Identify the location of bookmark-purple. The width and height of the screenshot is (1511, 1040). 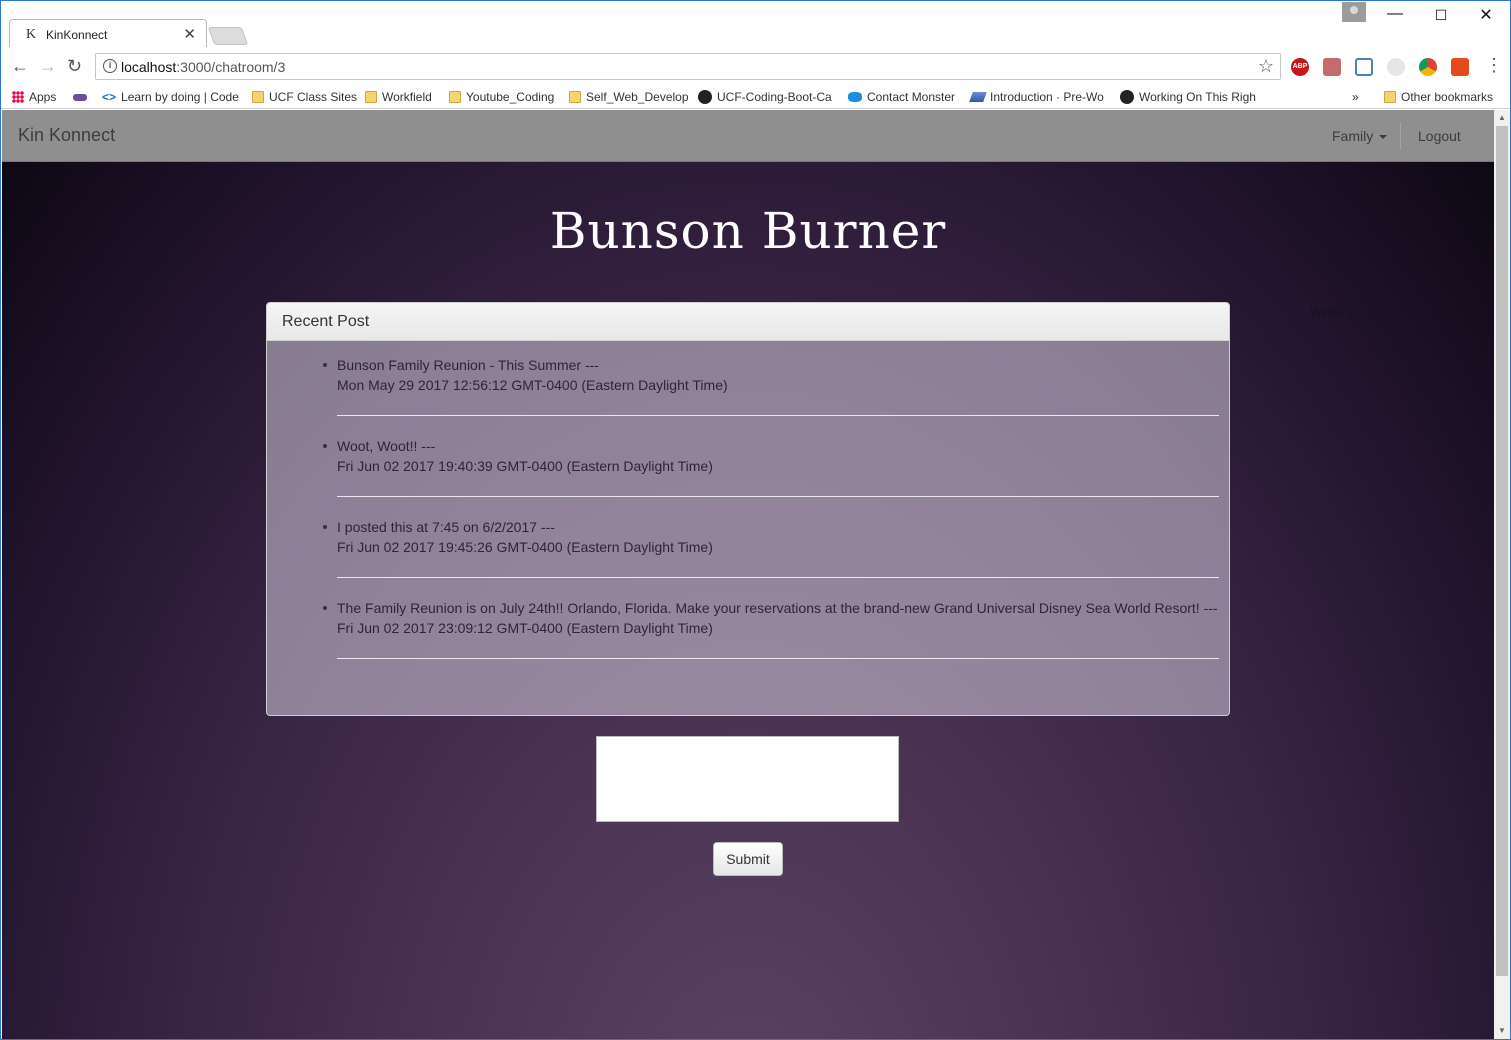
(82, 97).